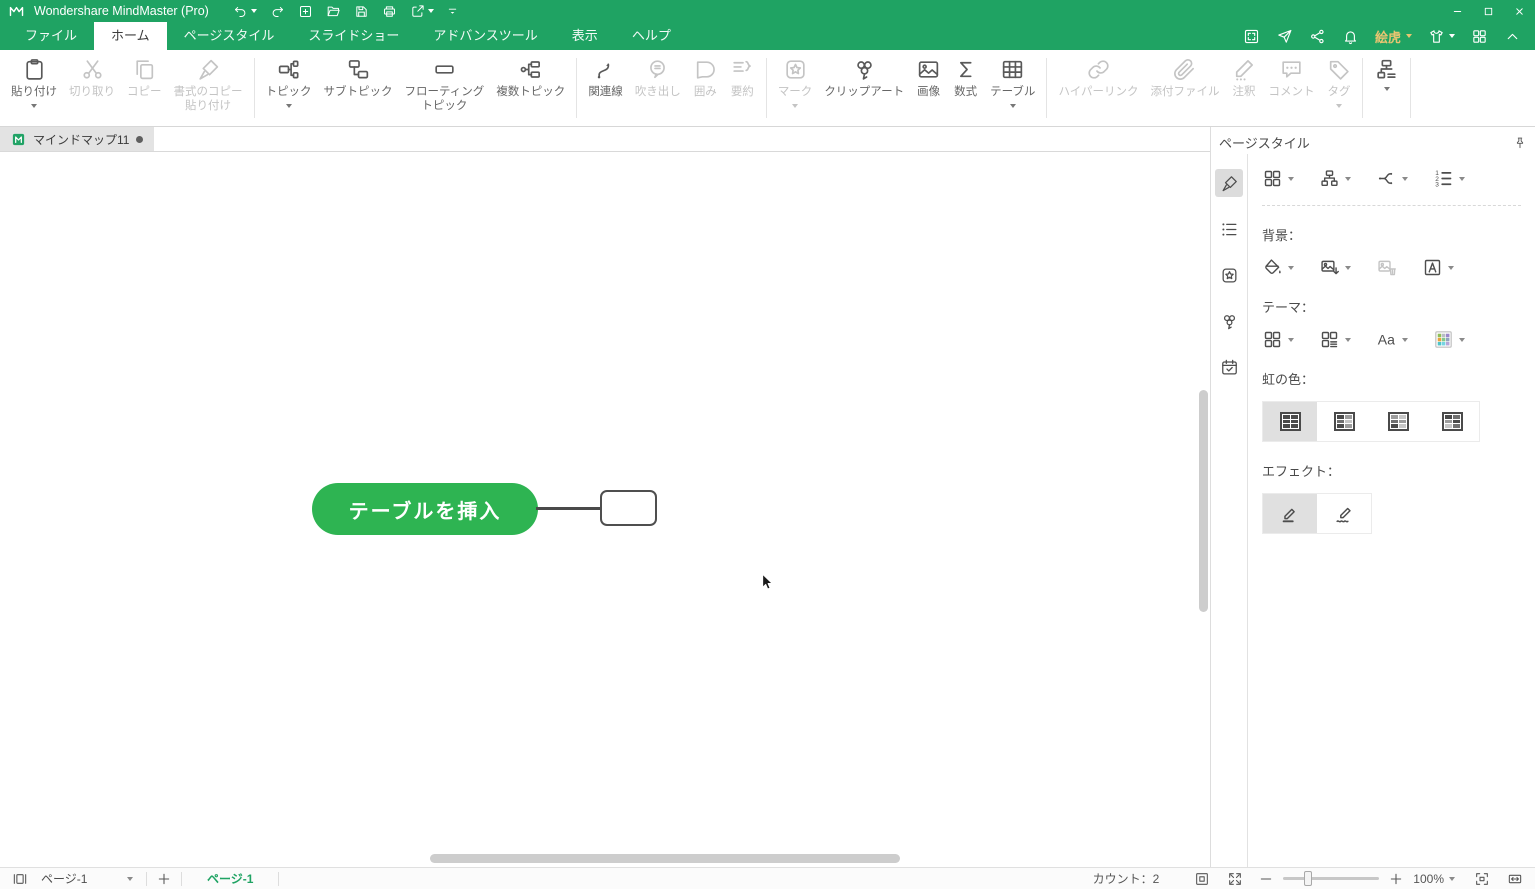 This screenshot has width=1535, height=889. Describe the element at coordinates (1393, 36) in the screenshot. I see `user-account-button: 絵虎` at that location.